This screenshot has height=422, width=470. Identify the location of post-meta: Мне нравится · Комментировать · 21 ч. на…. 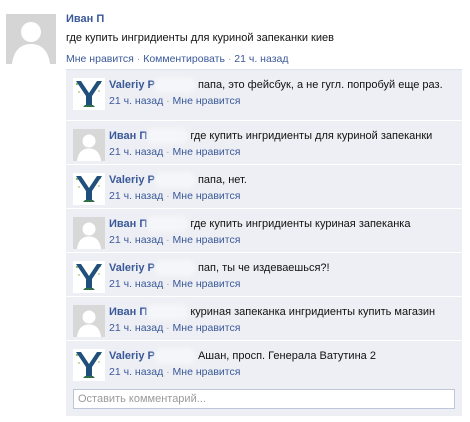
(177, 59).